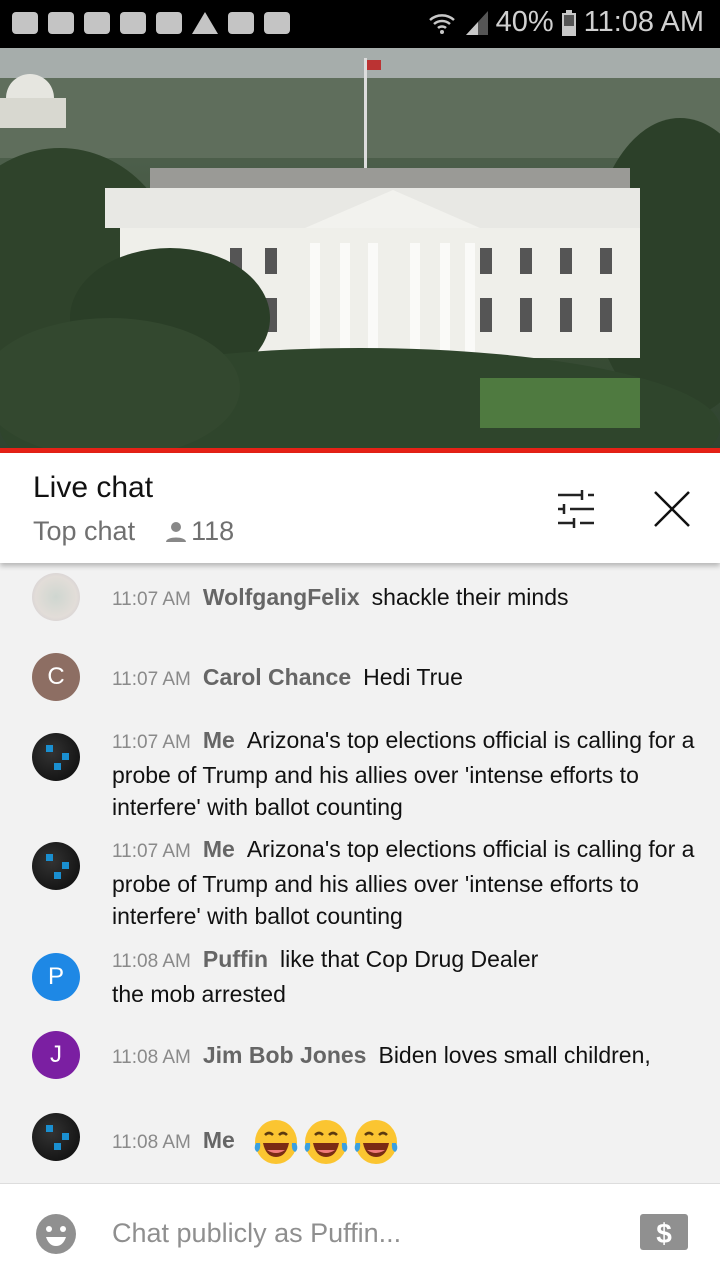  I want to click on warning-icon, so click(205, 23).